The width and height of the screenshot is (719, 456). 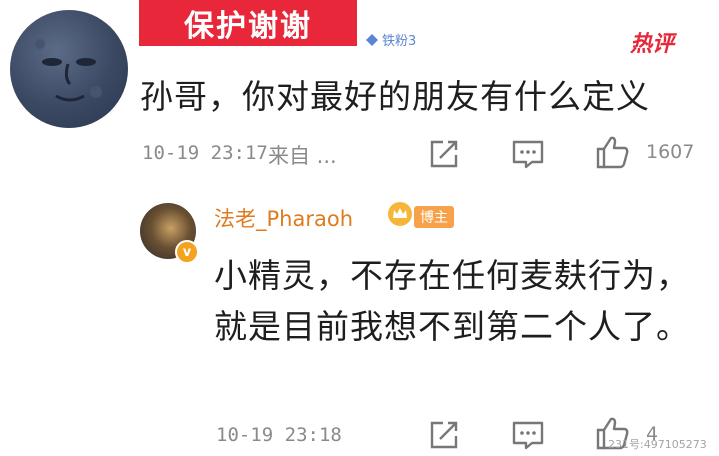 I want to click on reply-text: 小精灵，不存在任何麦麸行为，就是目前我想不到第二个人了。, so click(x=452, y=301).